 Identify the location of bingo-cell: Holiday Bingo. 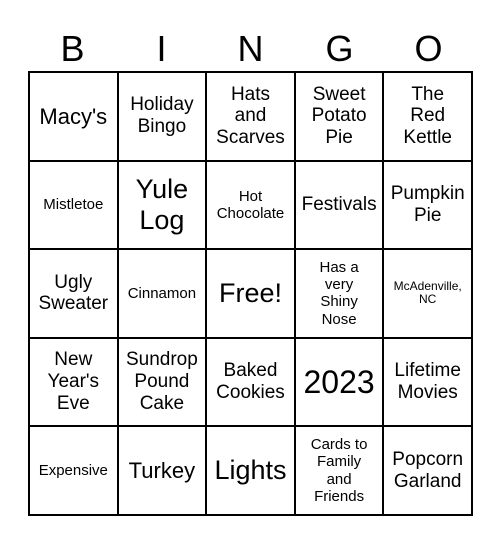
(162, 116).